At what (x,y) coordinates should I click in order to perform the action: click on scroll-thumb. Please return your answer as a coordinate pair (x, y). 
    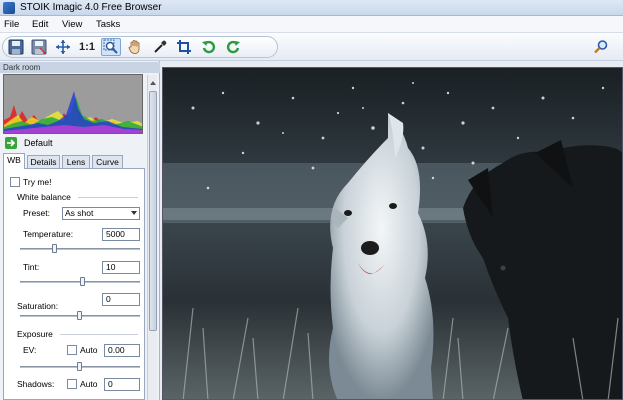
    Looking at the image, I should click on (153, 211).